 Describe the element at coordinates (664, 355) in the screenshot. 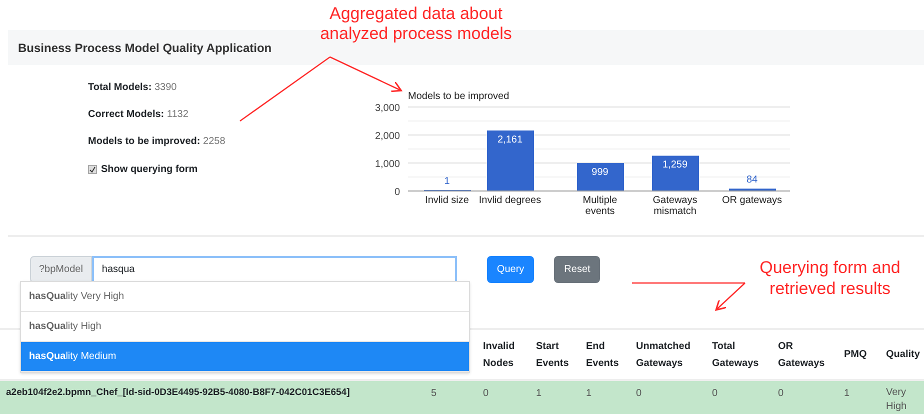

I see `column-header: Unmatched Gateways` at that location.